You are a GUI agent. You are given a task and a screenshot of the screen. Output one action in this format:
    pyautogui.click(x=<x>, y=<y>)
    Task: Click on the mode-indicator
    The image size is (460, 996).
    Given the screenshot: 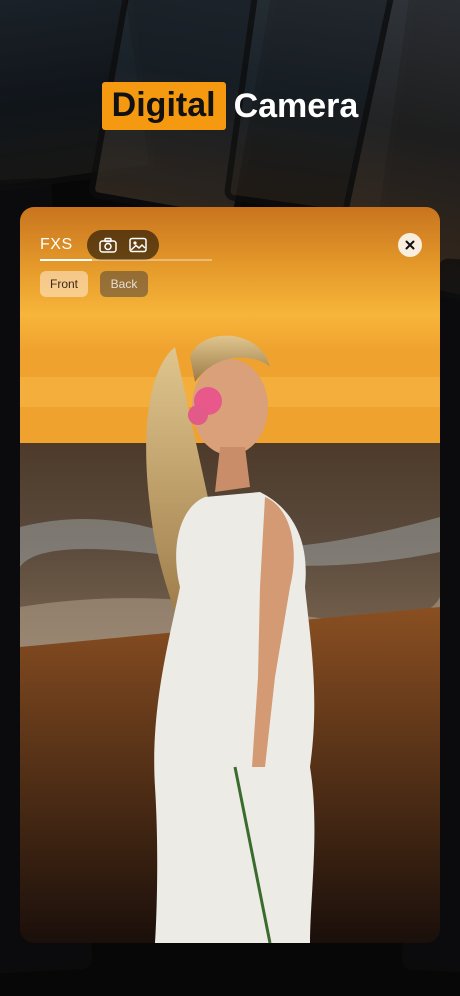 What is the action you would take?
    pyautogui.click(x=126, y=260)
    